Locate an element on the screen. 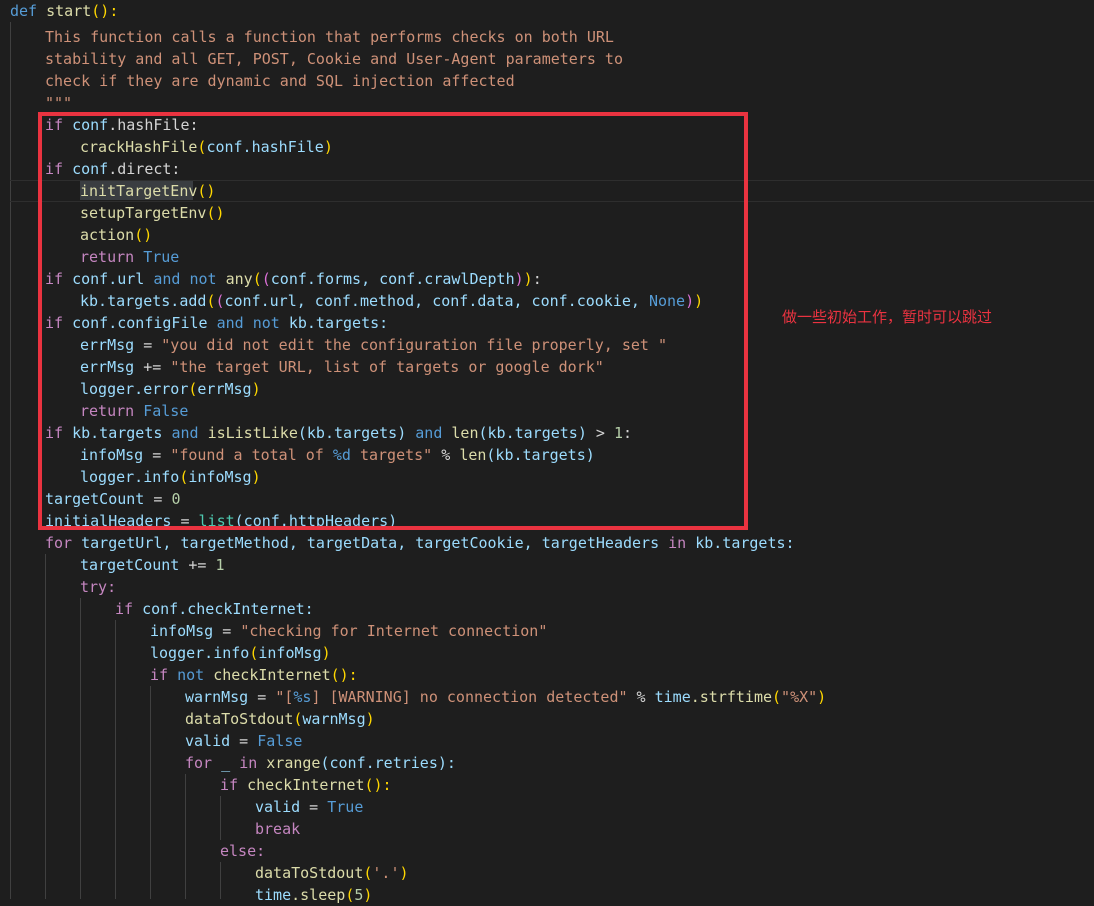  code-line-27: try: is located at coordinates (98, 587).